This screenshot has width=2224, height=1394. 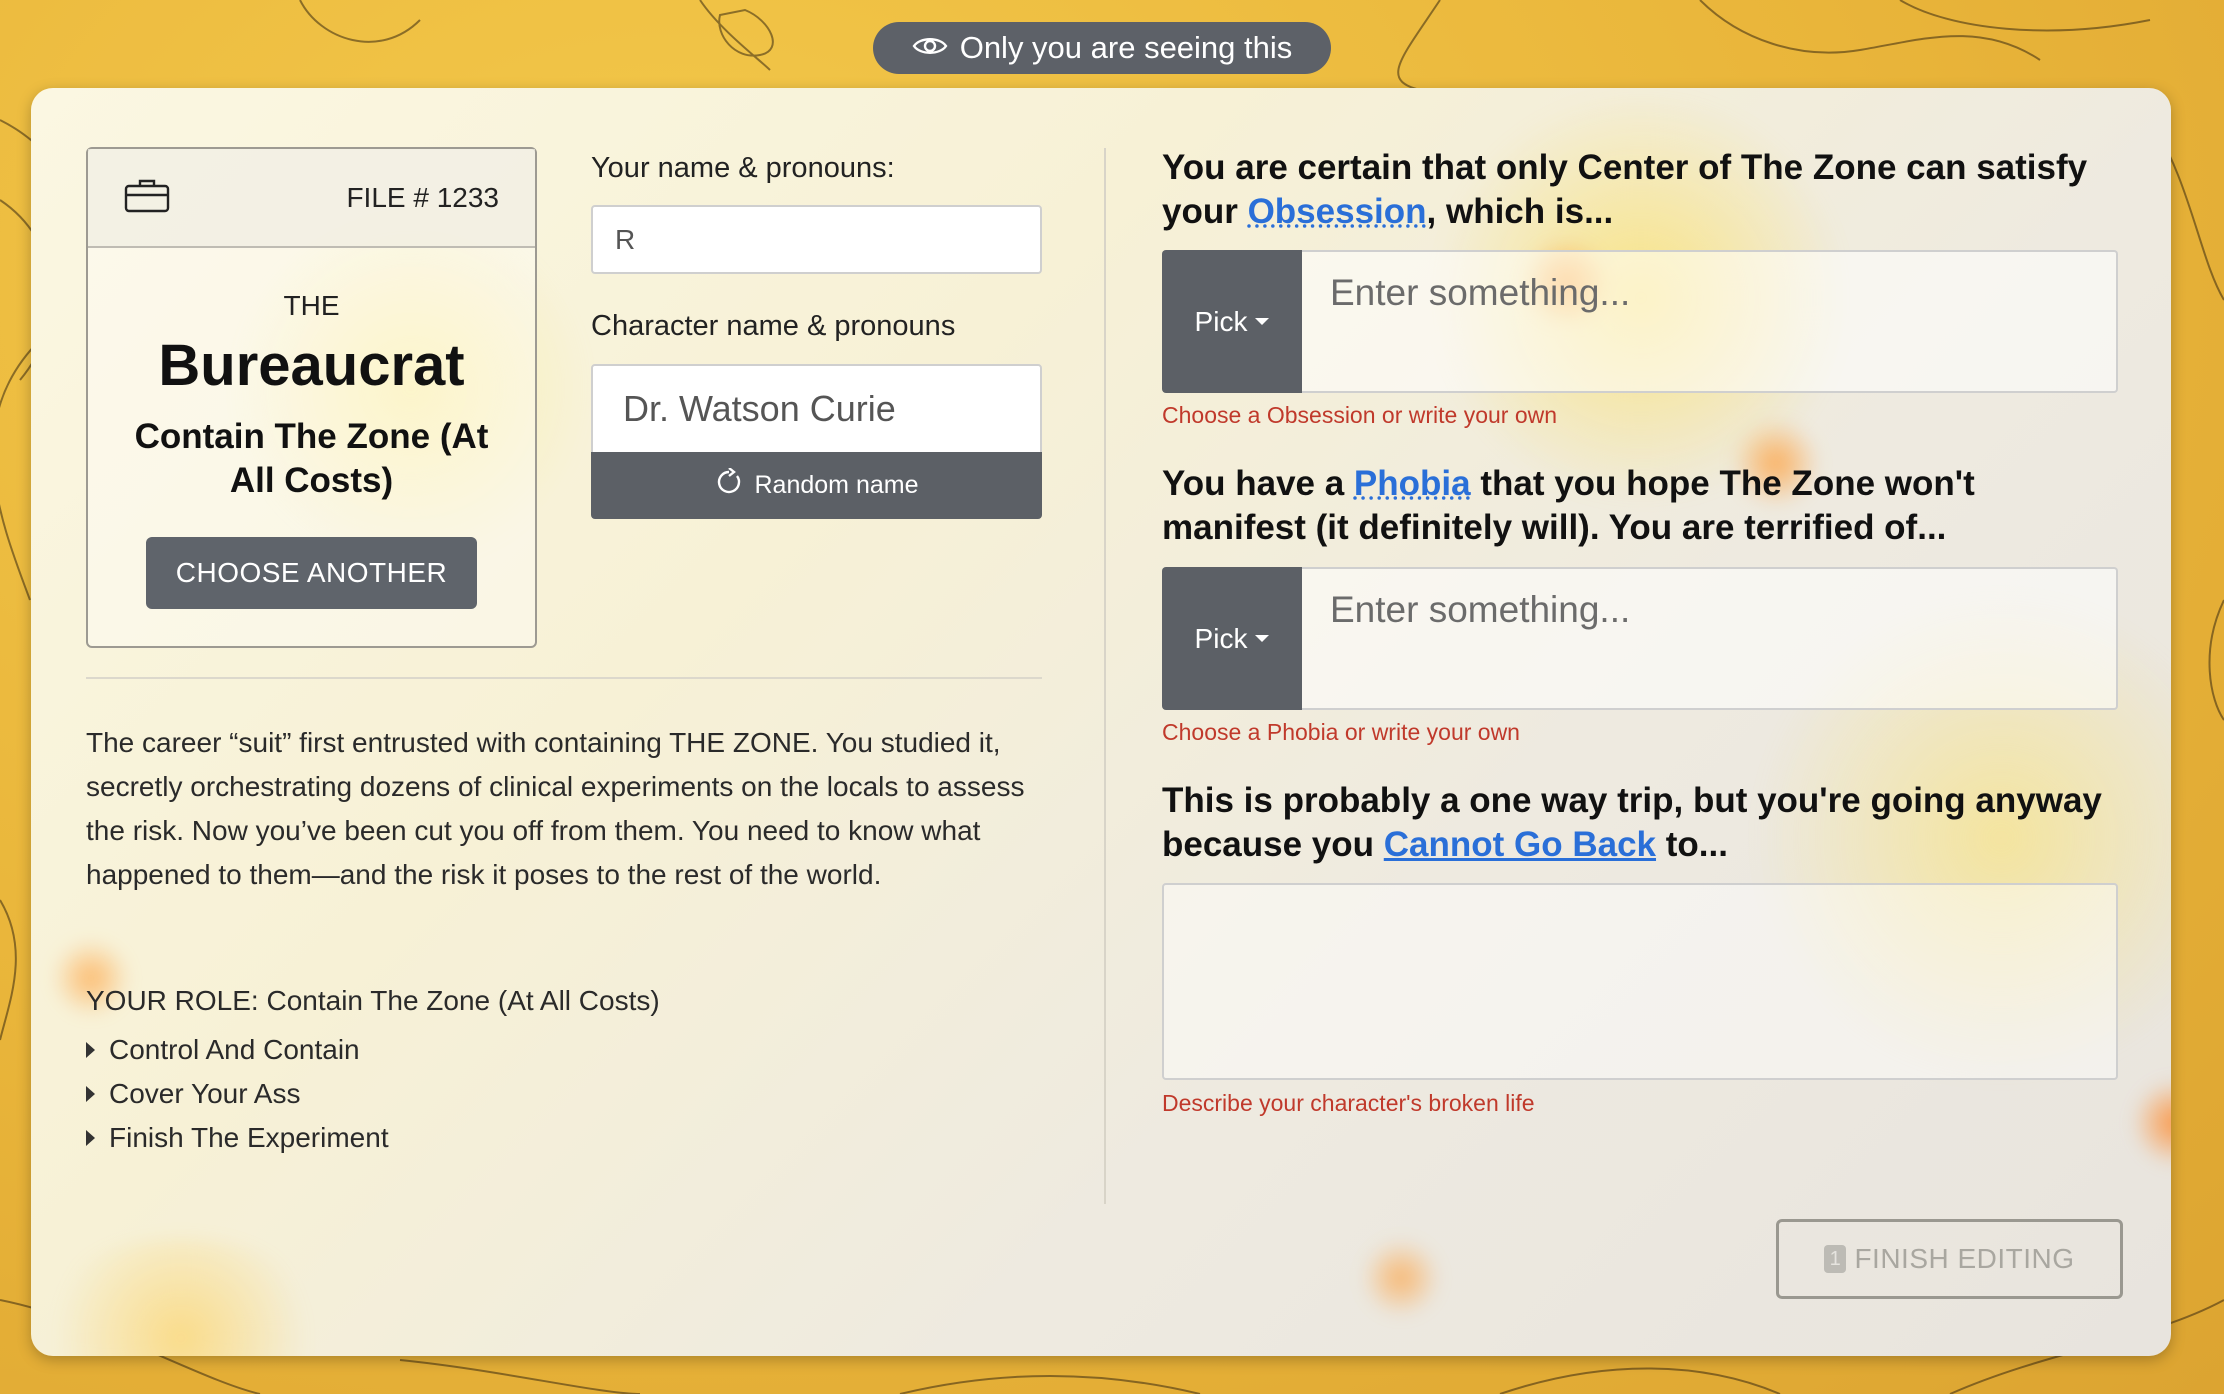 I want to click on player-name-input, so click(x=816, y=239).